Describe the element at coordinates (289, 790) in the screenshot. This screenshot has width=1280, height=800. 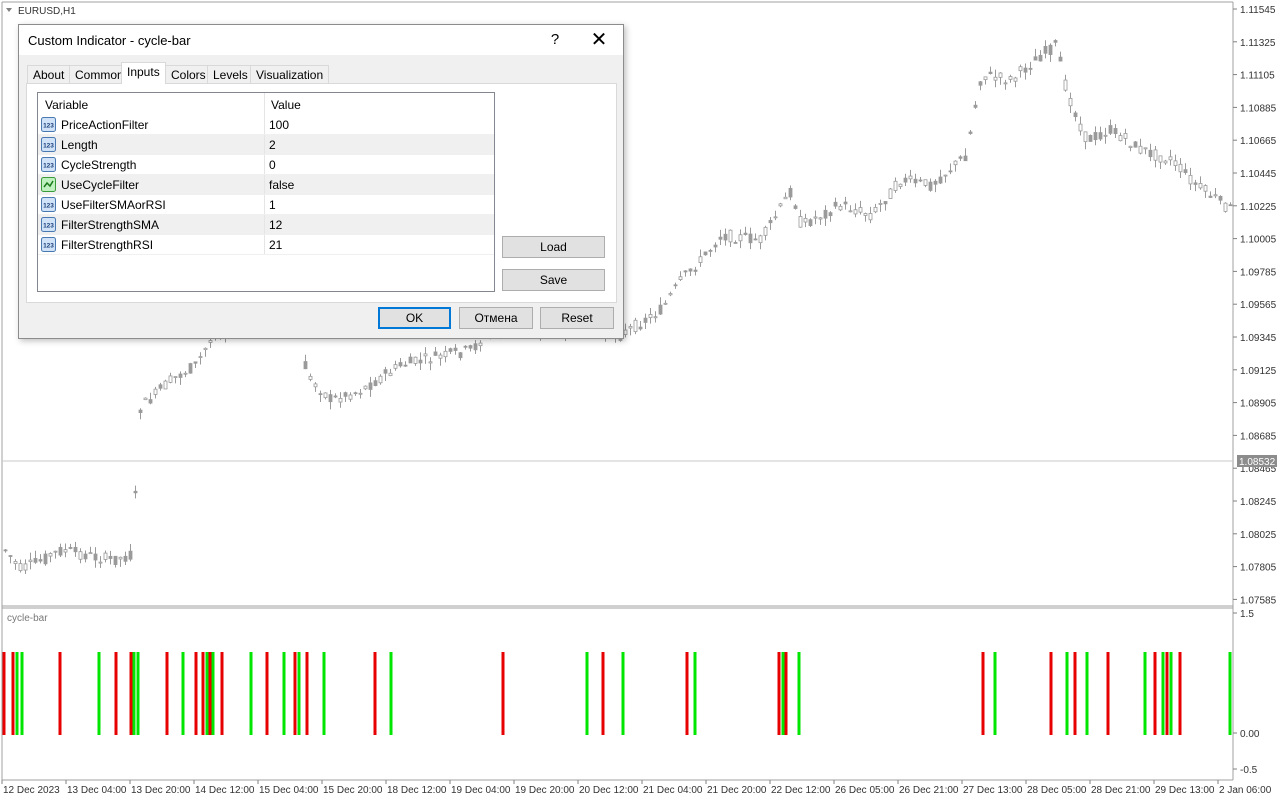
I see `time-tick-label: 15 Dec 04:00` at that location.